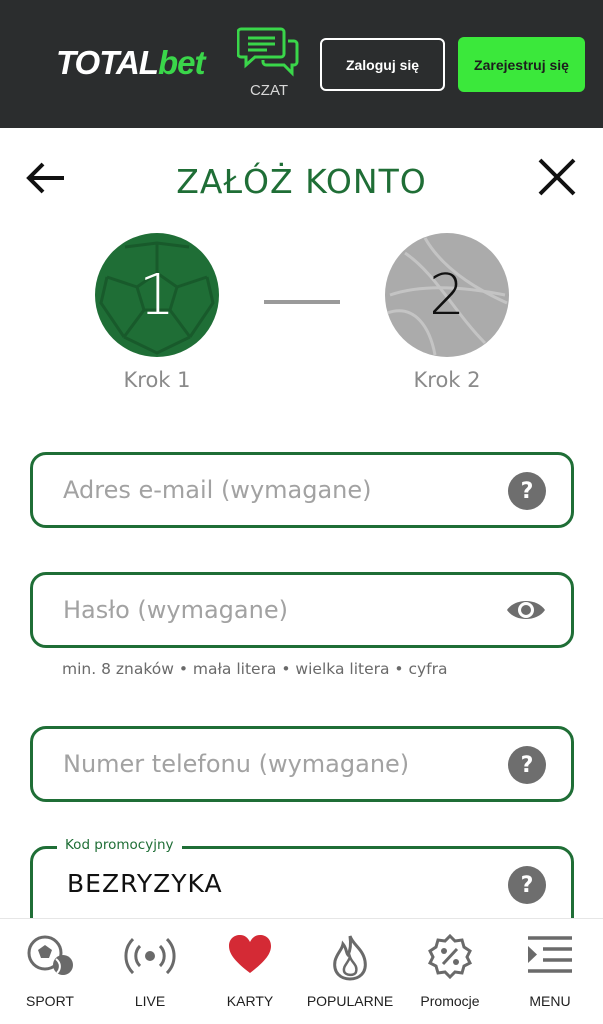  Describe the element at coordinates (150, 1001) in the screenshot. I see `nav-label-live: LIVE` at that location.